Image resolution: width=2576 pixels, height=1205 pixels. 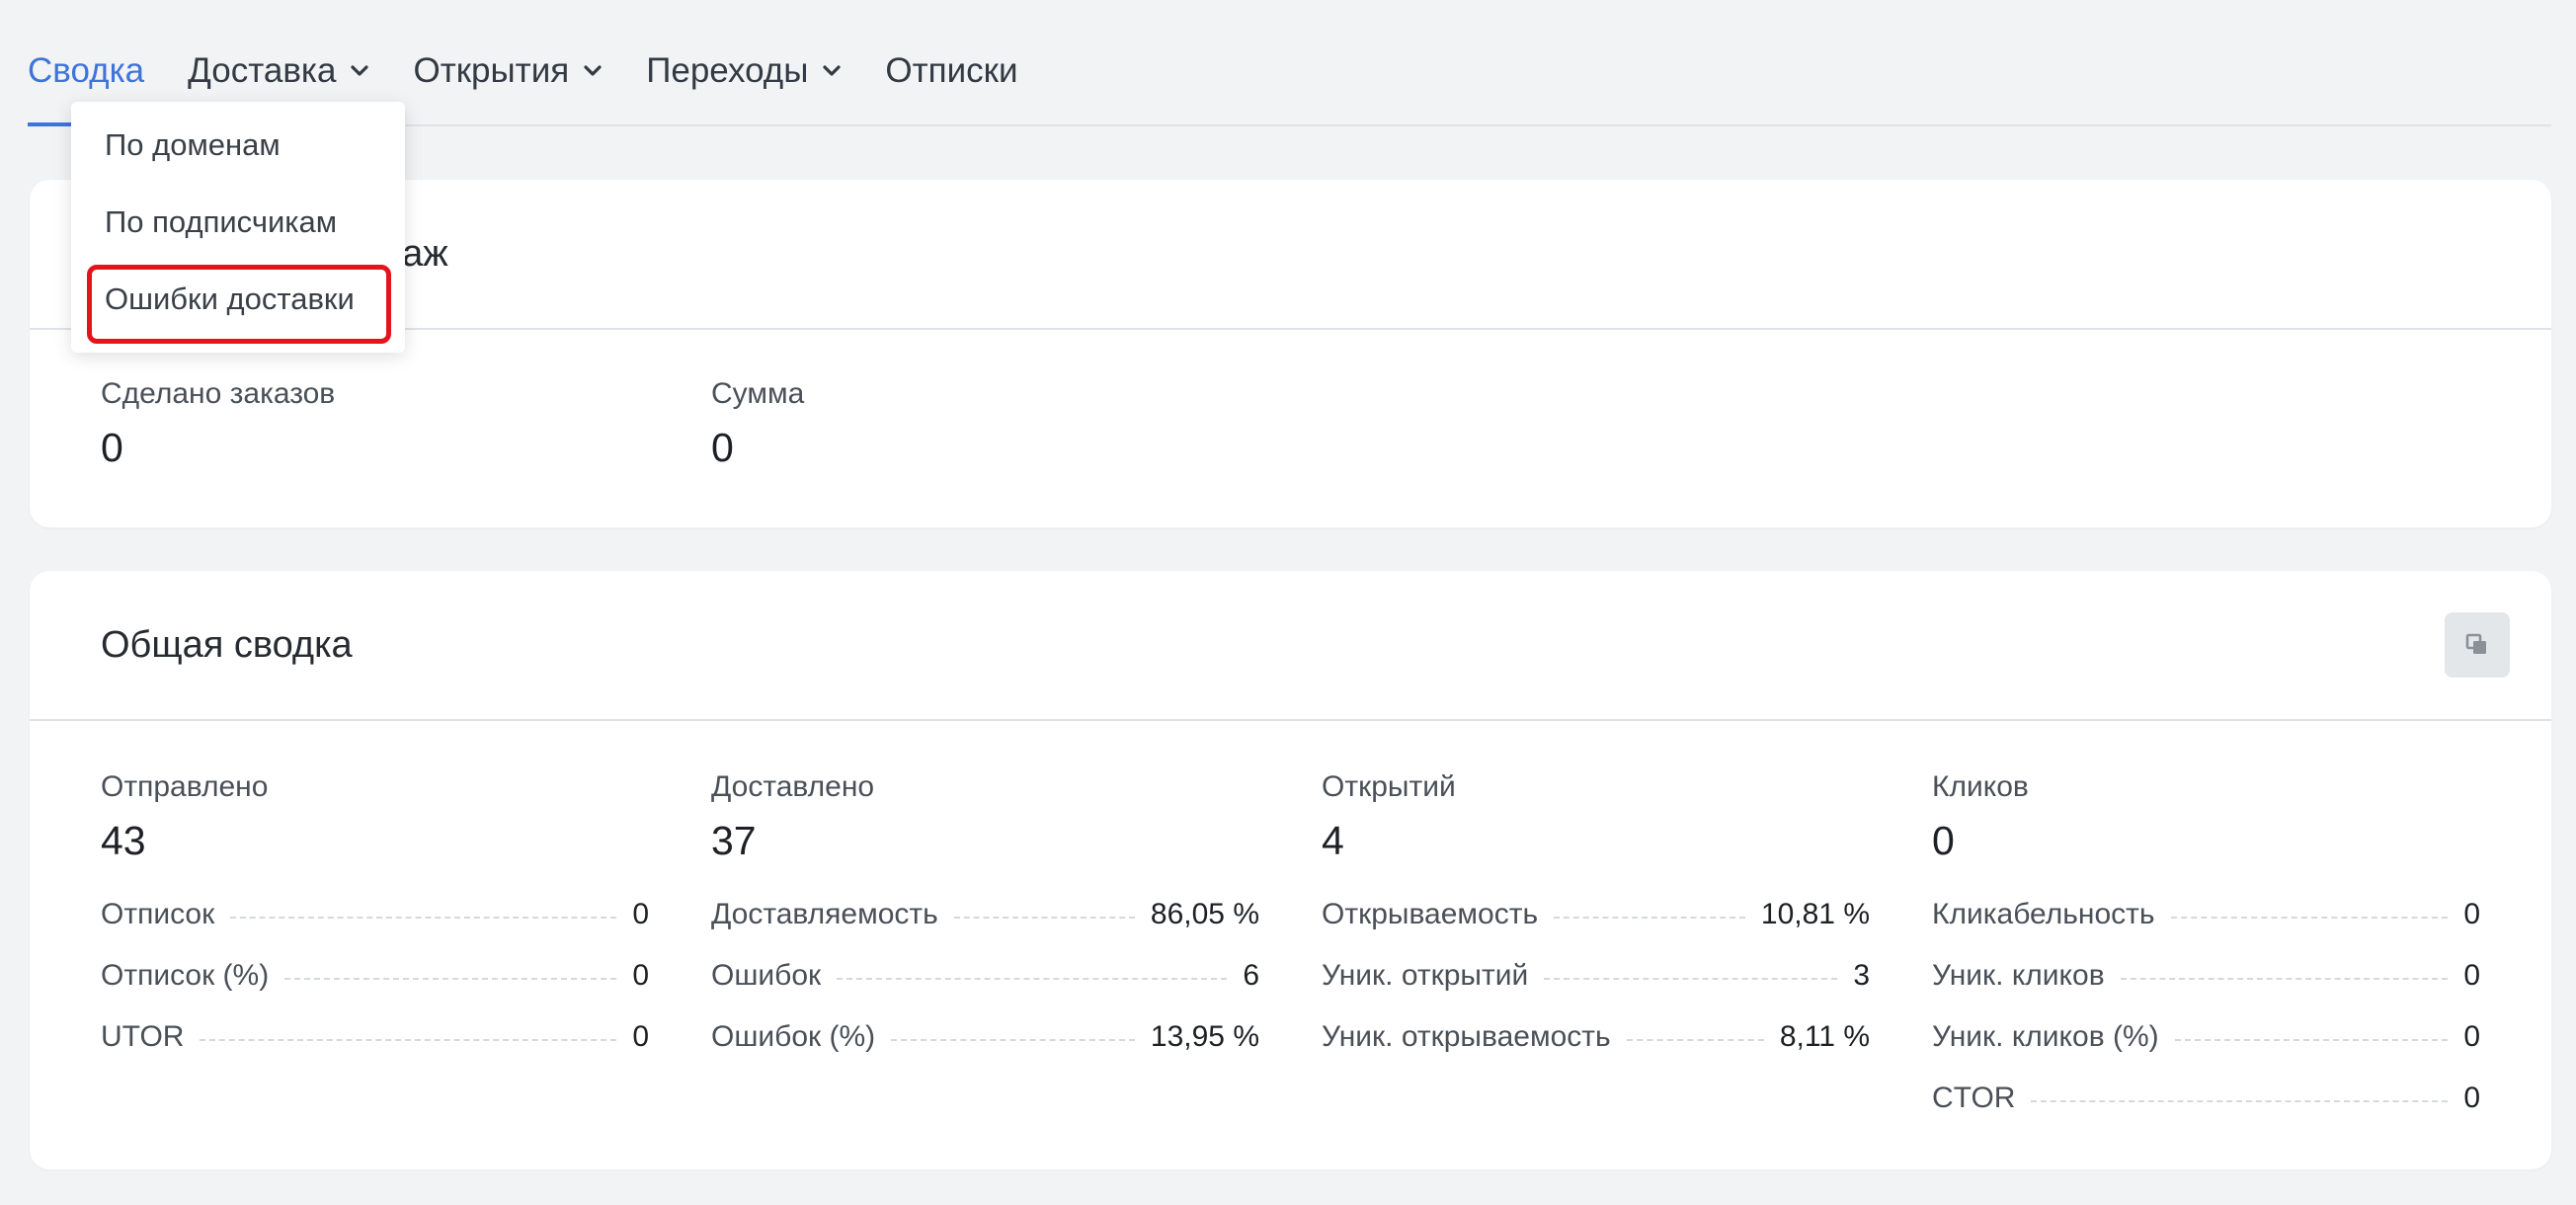 I want to click on stat-label: Уник. кликов, so click(x=2018, y=975).